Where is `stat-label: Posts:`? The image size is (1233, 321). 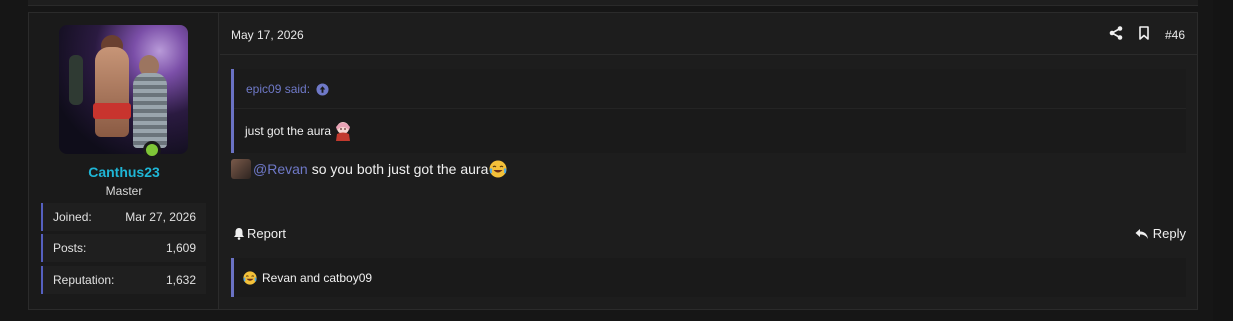 stat-label: Posts: is located at coordinates (70, 248).